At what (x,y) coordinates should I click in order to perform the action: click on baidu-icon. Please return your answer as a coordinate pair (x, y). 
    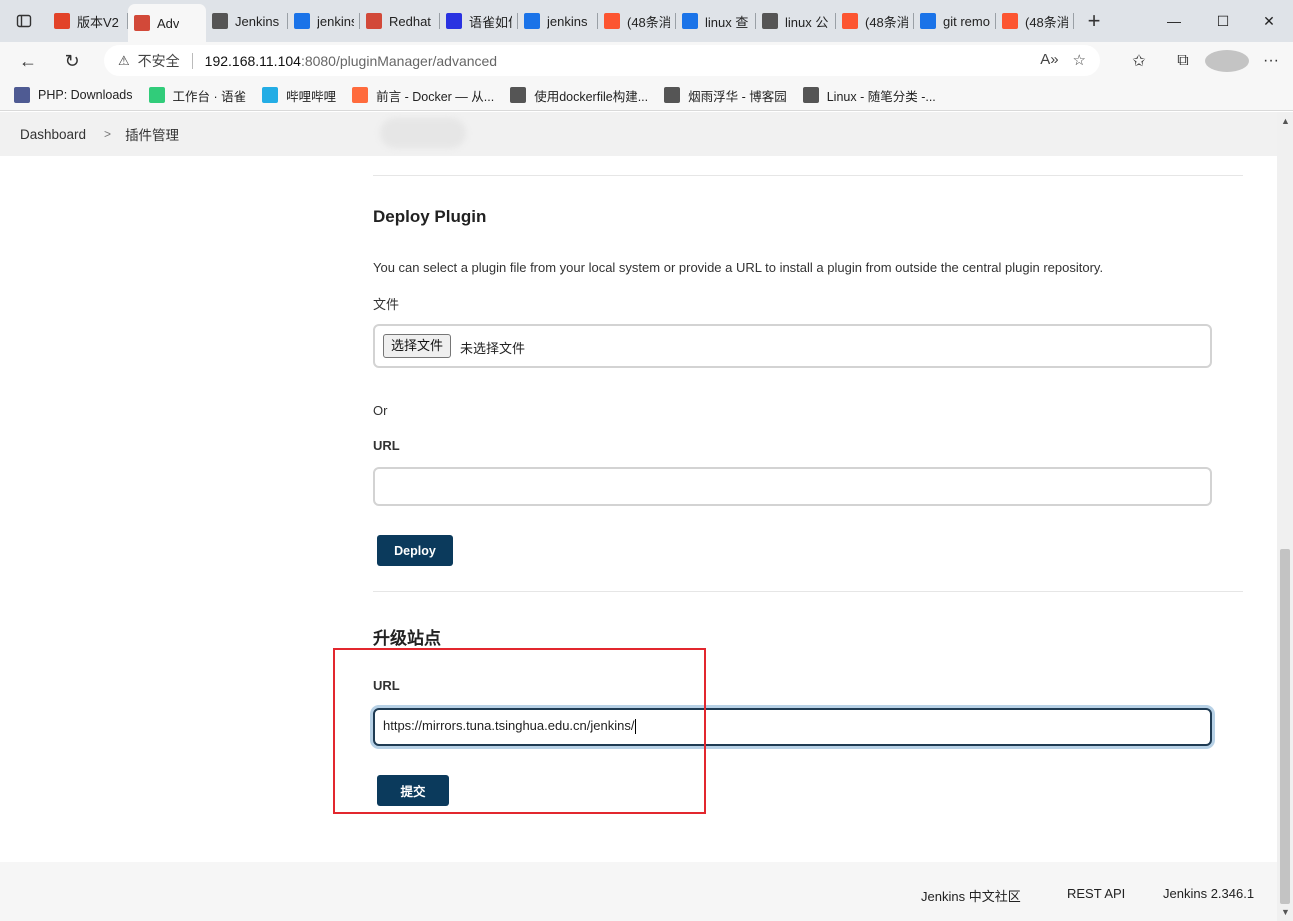
    Looking at the image, I should click on (454, 21).